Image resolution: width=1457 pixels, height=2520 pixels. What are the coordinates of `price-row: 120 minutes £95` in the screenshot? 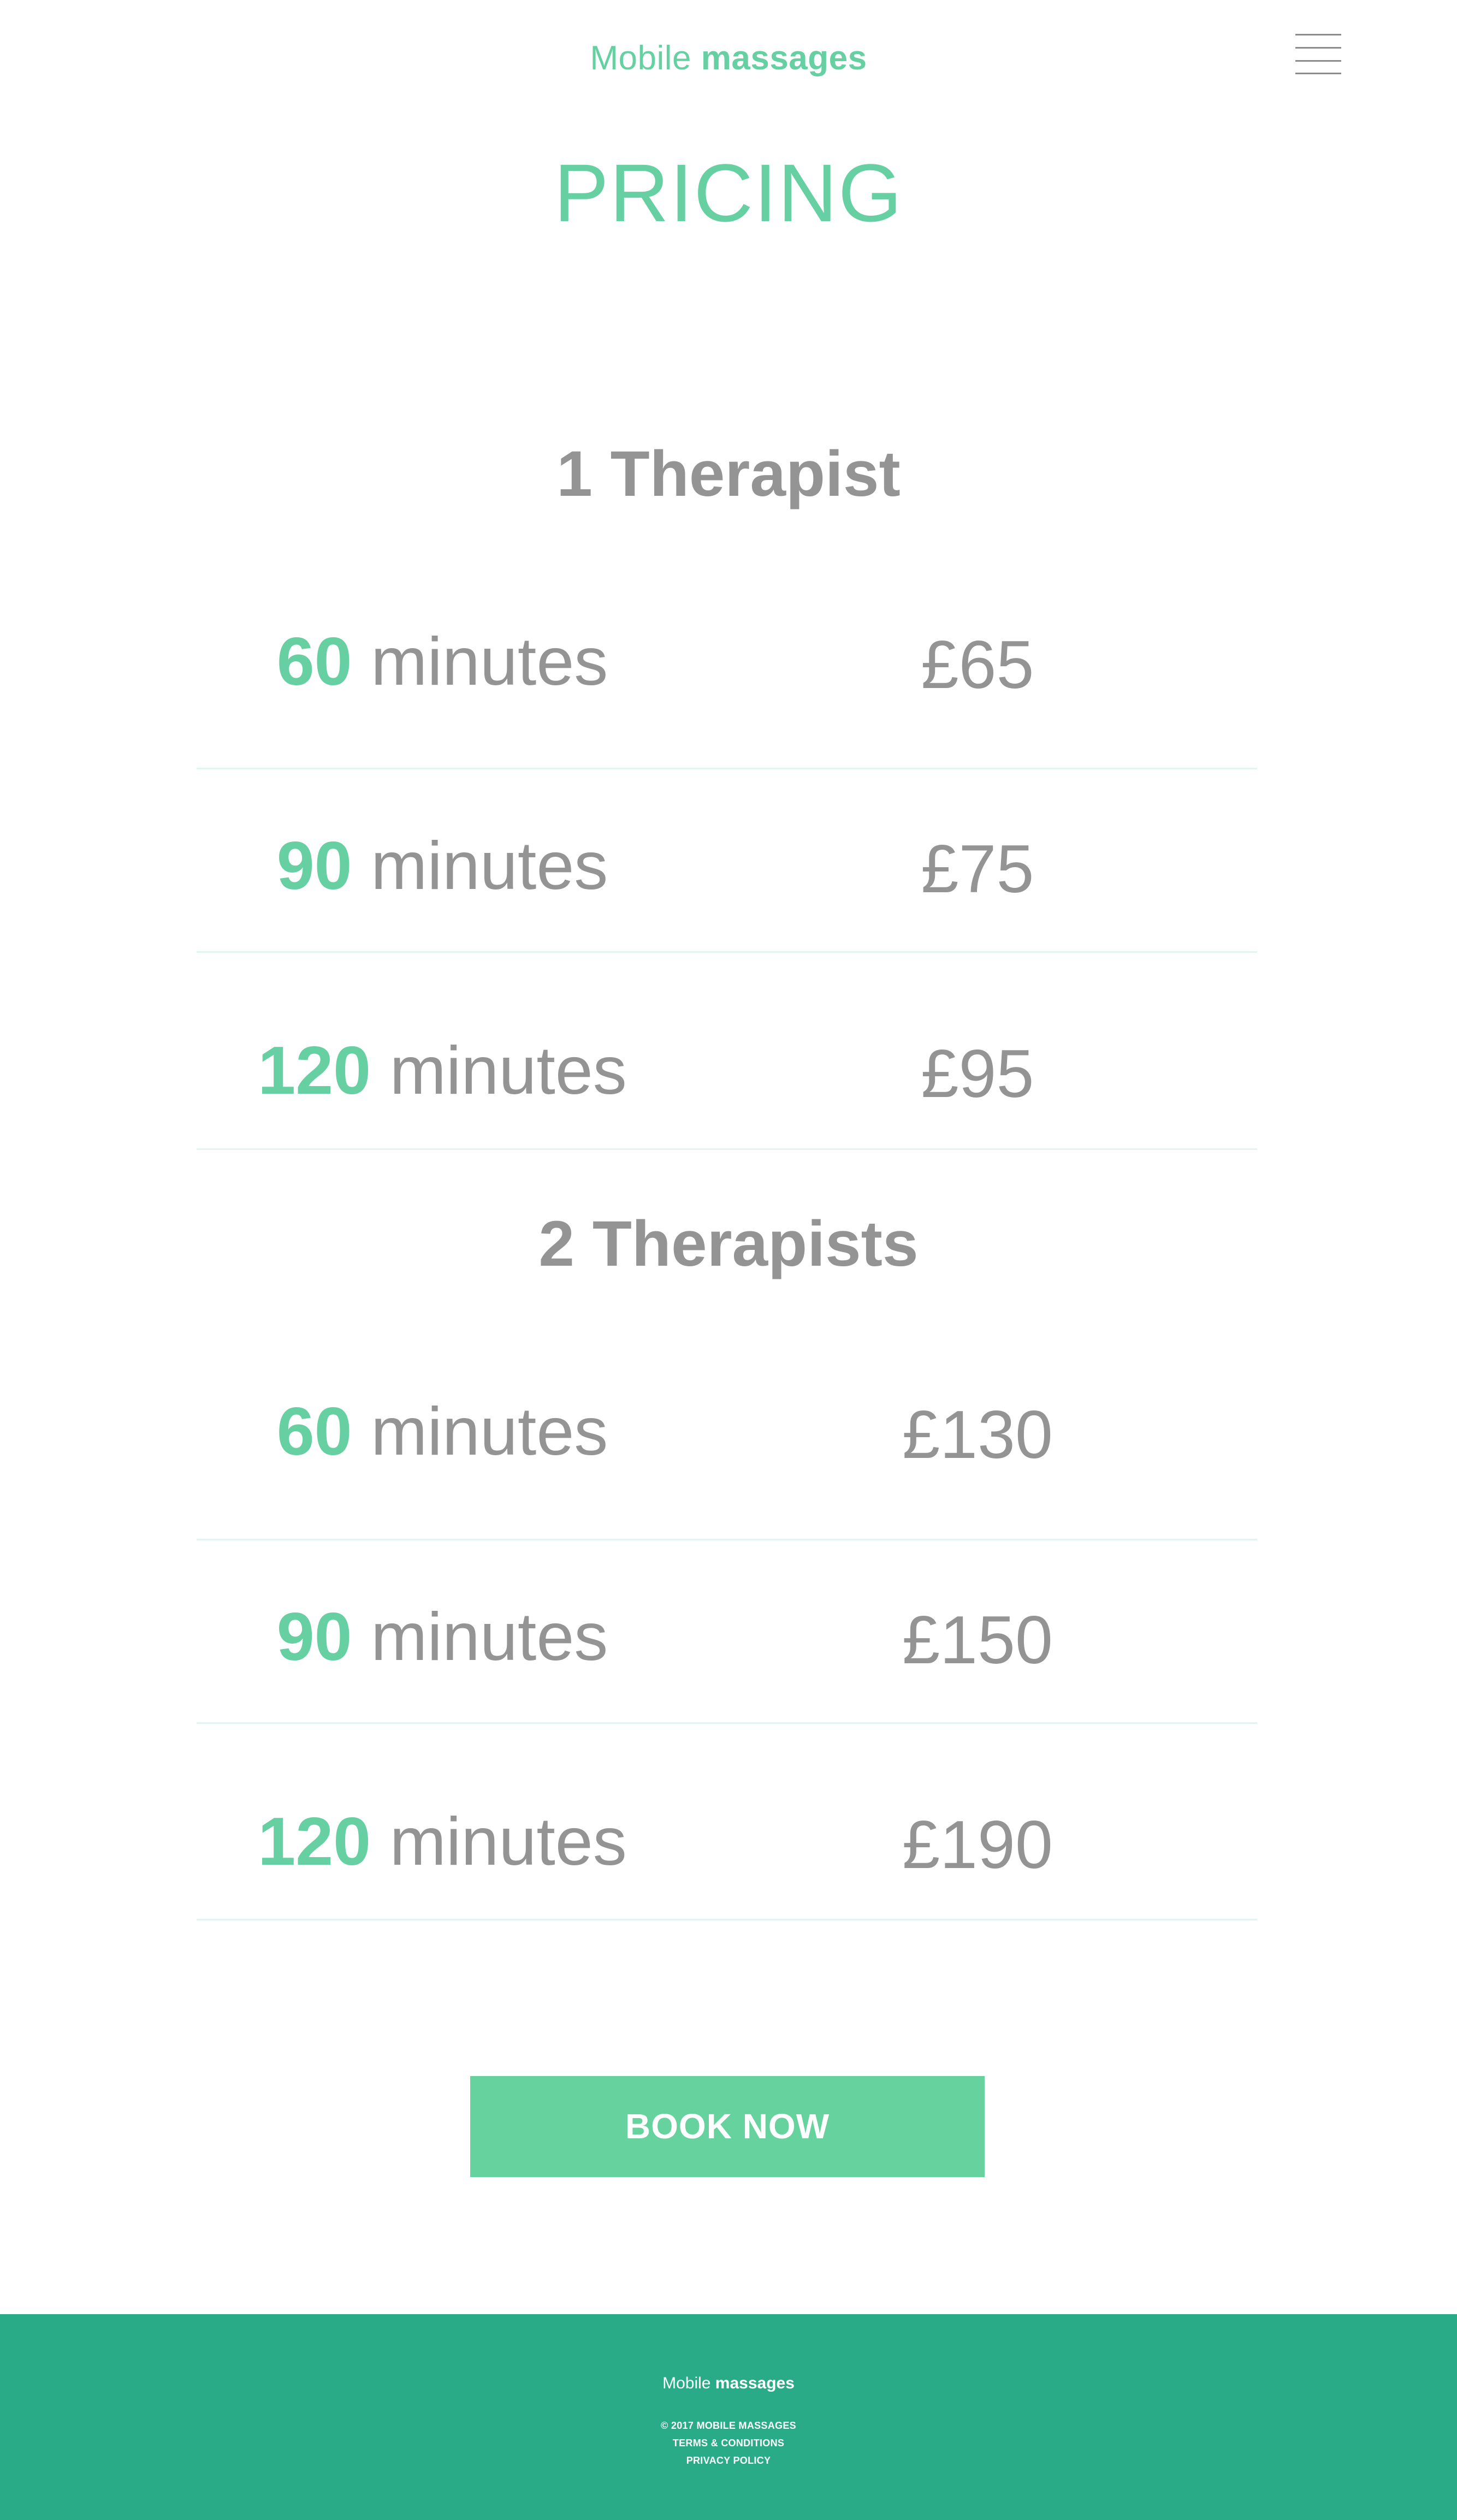 It's located at (727, 1073).